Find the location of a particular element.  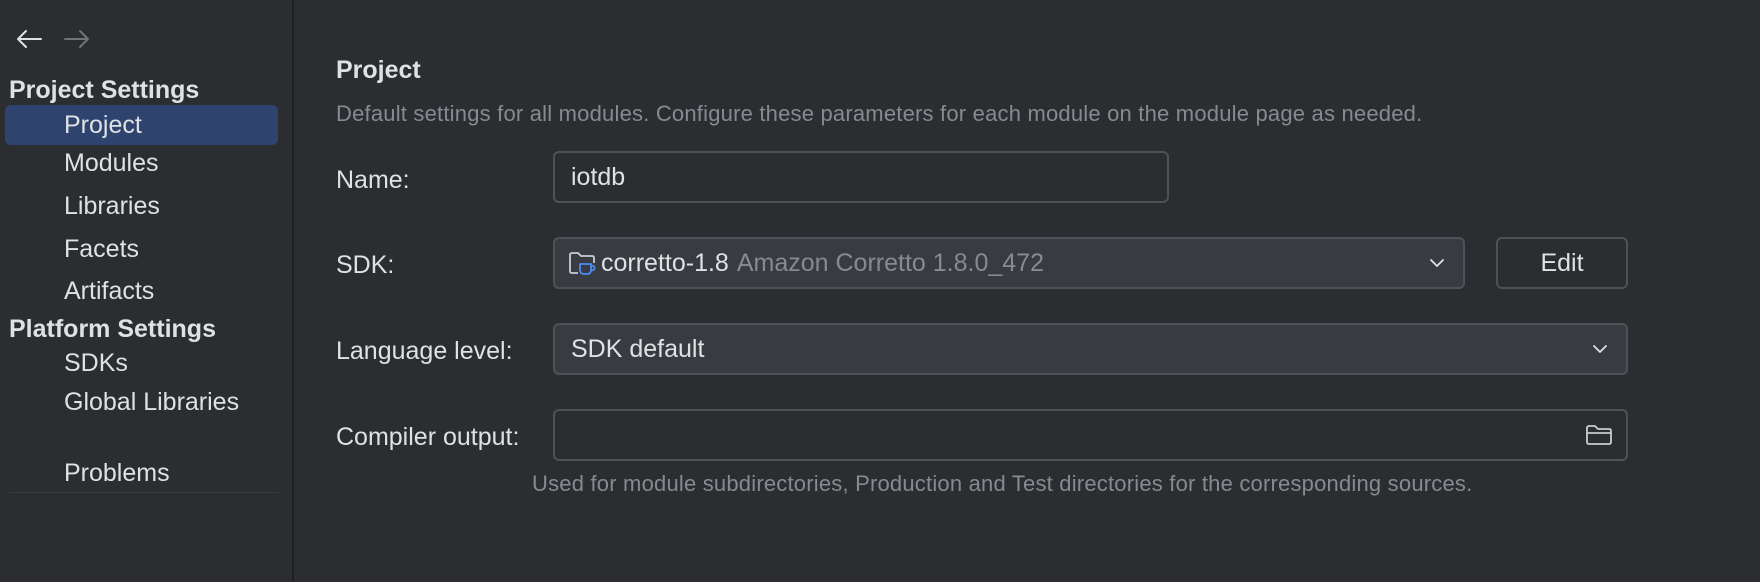

forward-button is located at coordinates (77, 39).